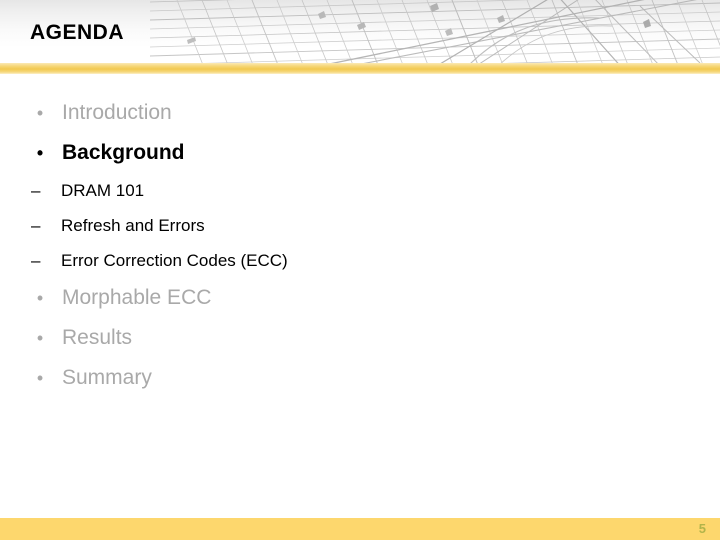  What do you see at coordinates (375, 378) in the screenshot?
I see `list-item: • Summary` at bounding box center [375, 378].